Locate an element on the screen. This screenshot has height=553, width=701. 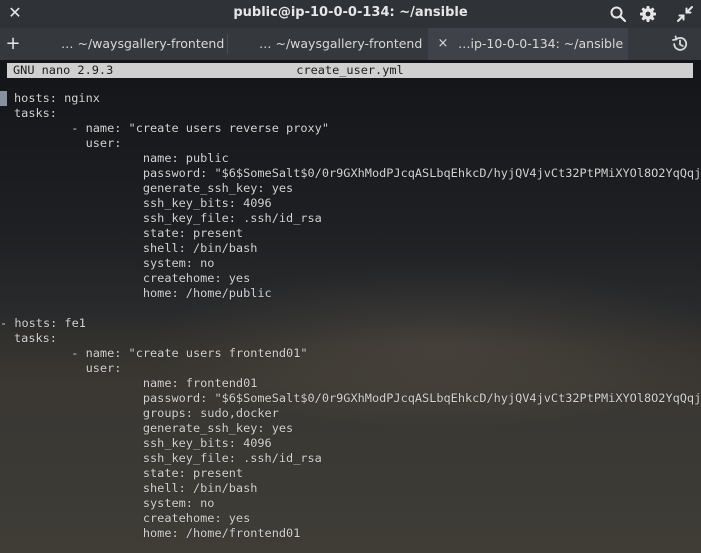
collapse-arrows-icon is located at coordinates (685, 14).